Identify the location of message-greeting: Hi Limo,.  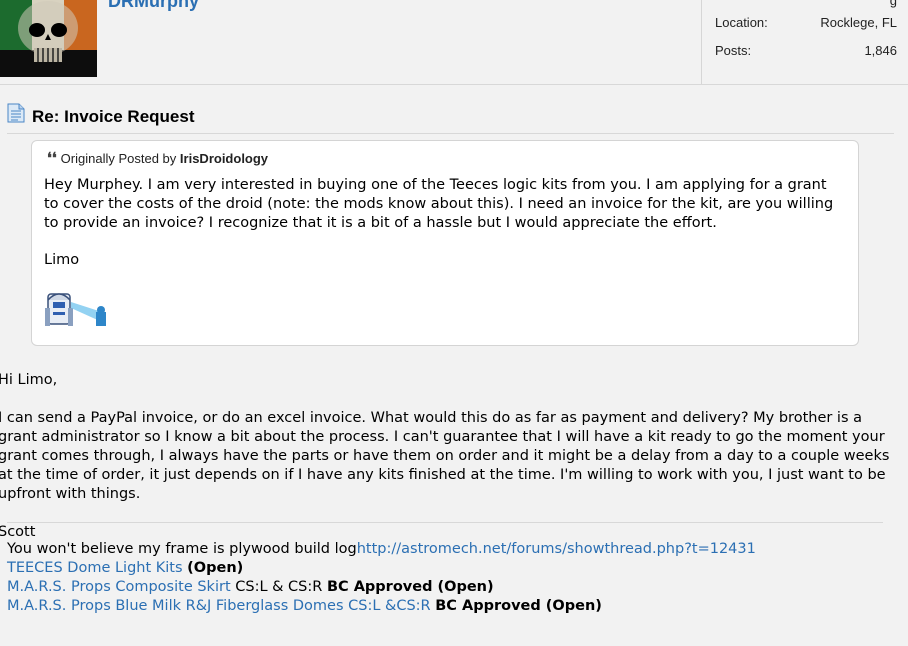
(29, 380).